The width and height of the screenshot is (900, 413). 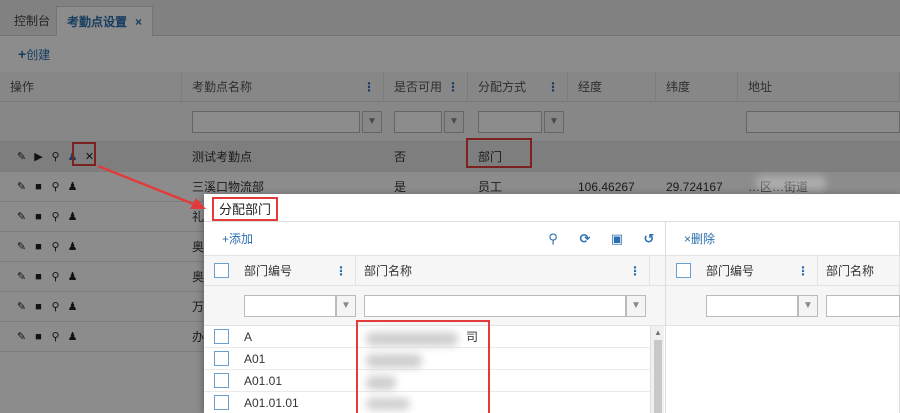 I want to click on right-toolbar: ×删除, so click(x=782, y=239).